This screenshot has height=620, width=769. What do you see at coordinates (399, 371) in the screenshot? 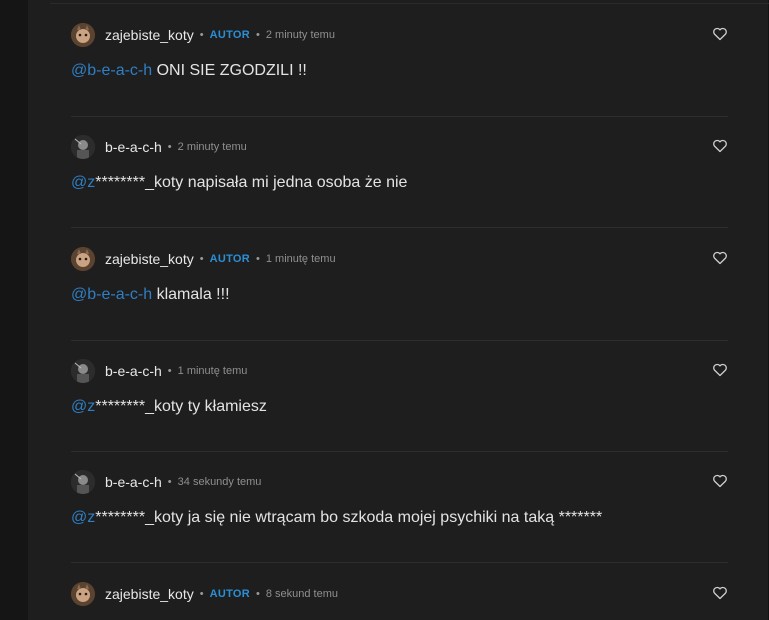
I see `comment-header: b-e-a-c-h • 1 minutę temu` at bounding box center [399, 371].